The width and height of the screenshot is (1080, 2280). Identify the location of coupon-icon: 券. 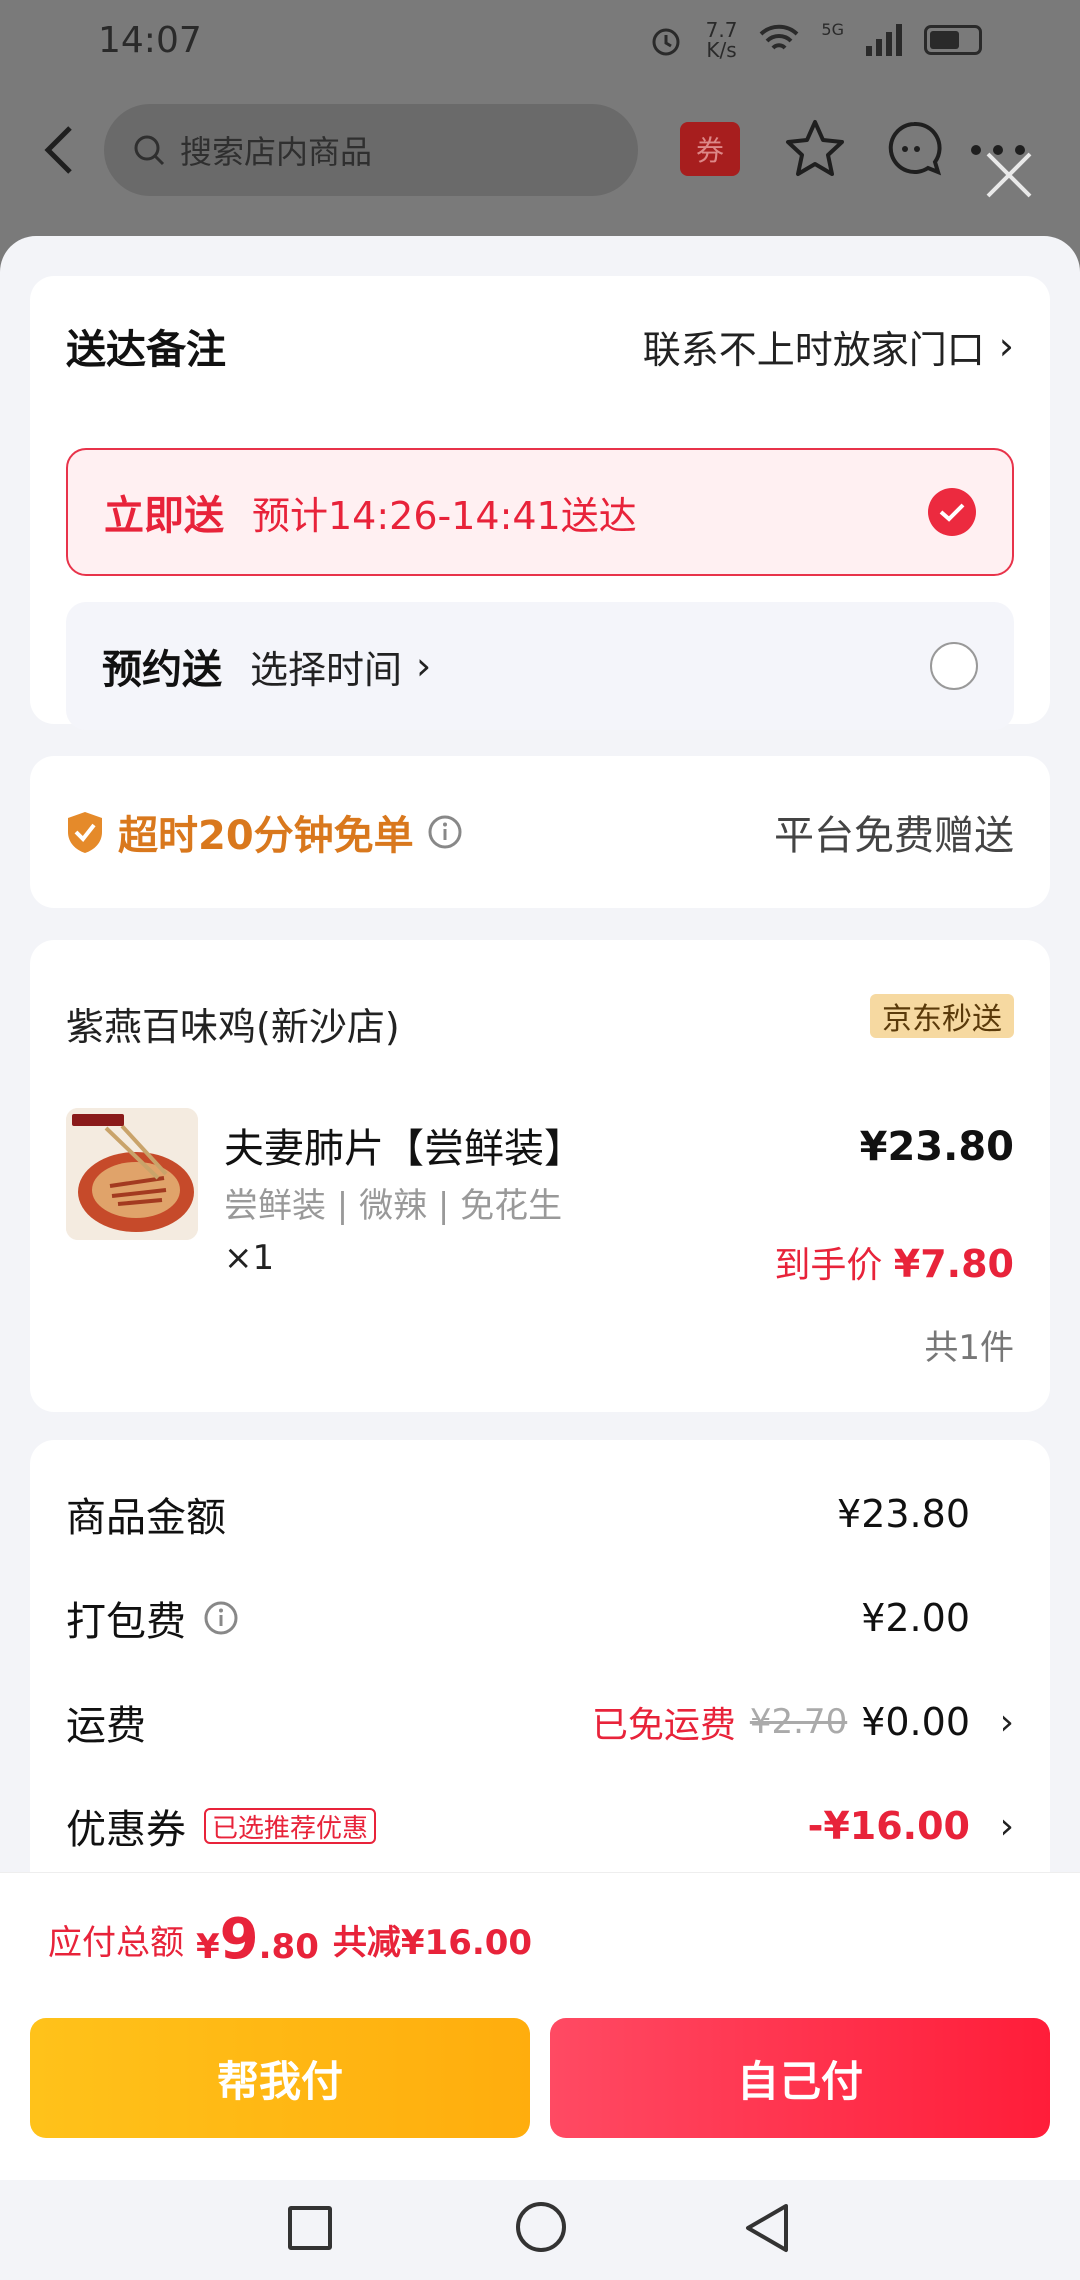
(710, 149).